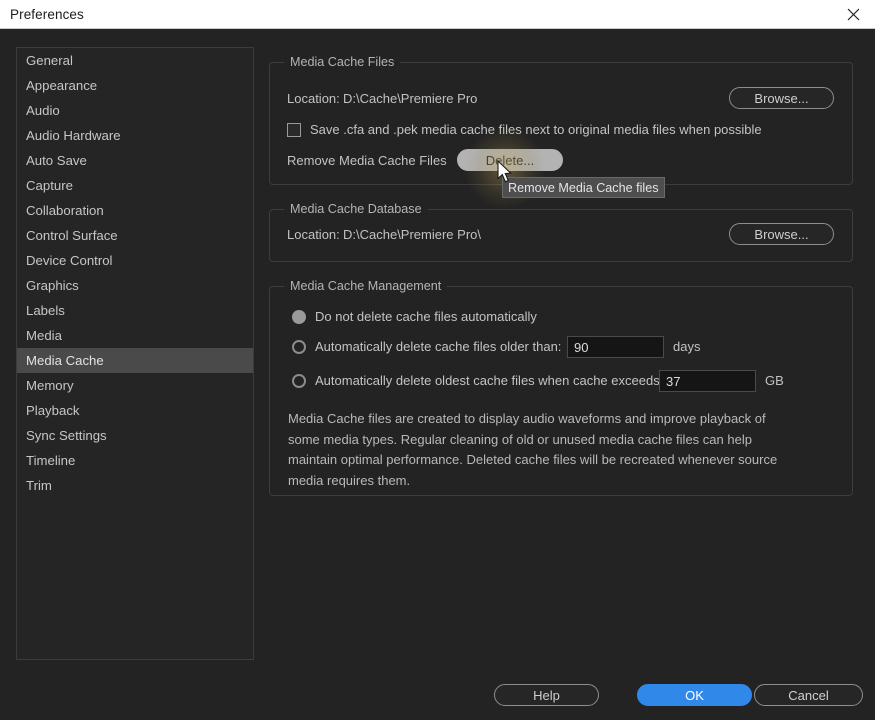  I want to click on sidebar-item-label: Capture, so click(49, 185).